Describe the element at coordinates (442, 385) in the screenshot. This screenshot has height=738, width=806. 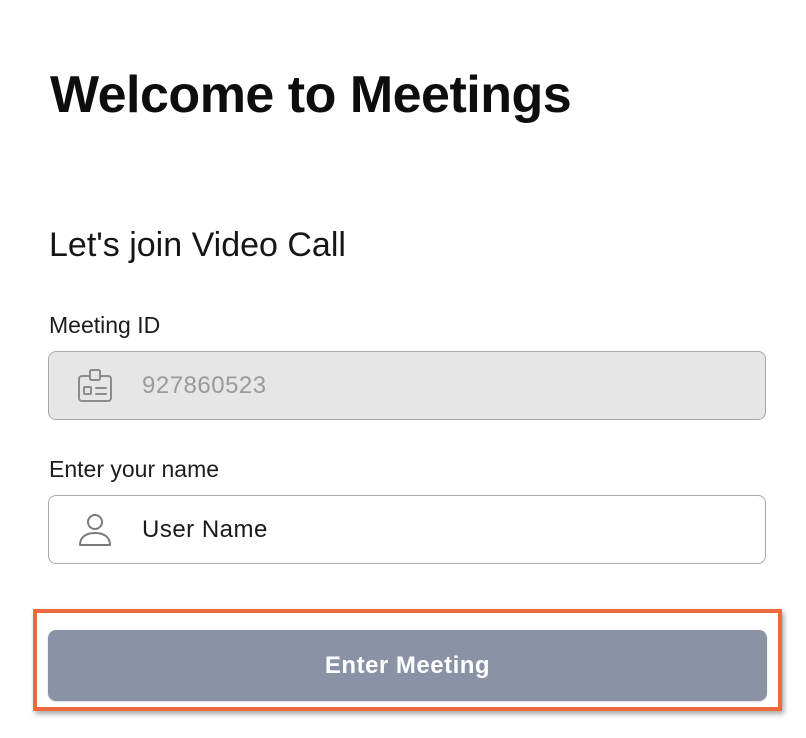
I see `meeting-id-input` at that location.